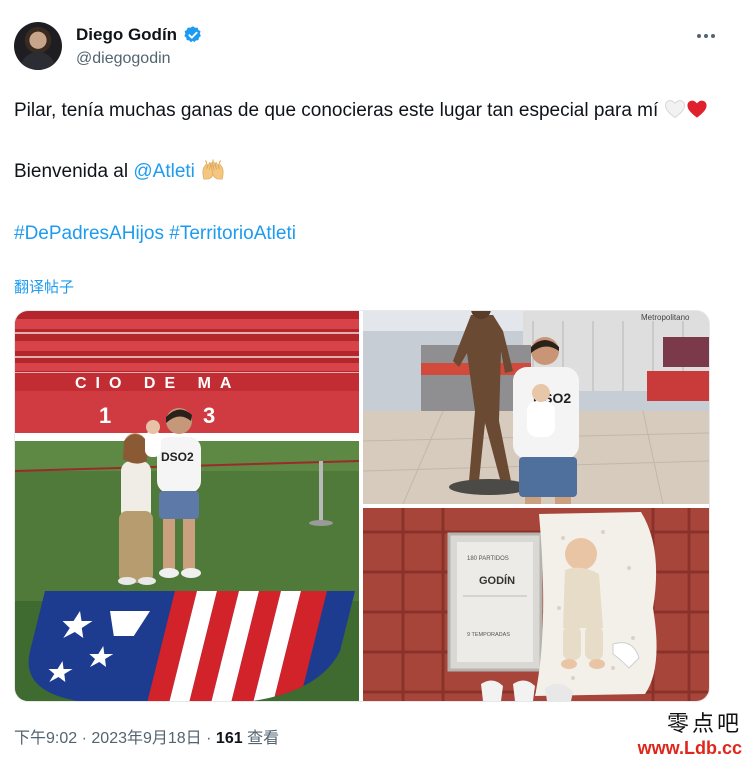 Image resolution: width=750 pixels, height=759 pixels. What do you see at coordinates (164, 171) in the screenshot?
I see `mention-link: @Atleti` at bounding box center [164, 171].